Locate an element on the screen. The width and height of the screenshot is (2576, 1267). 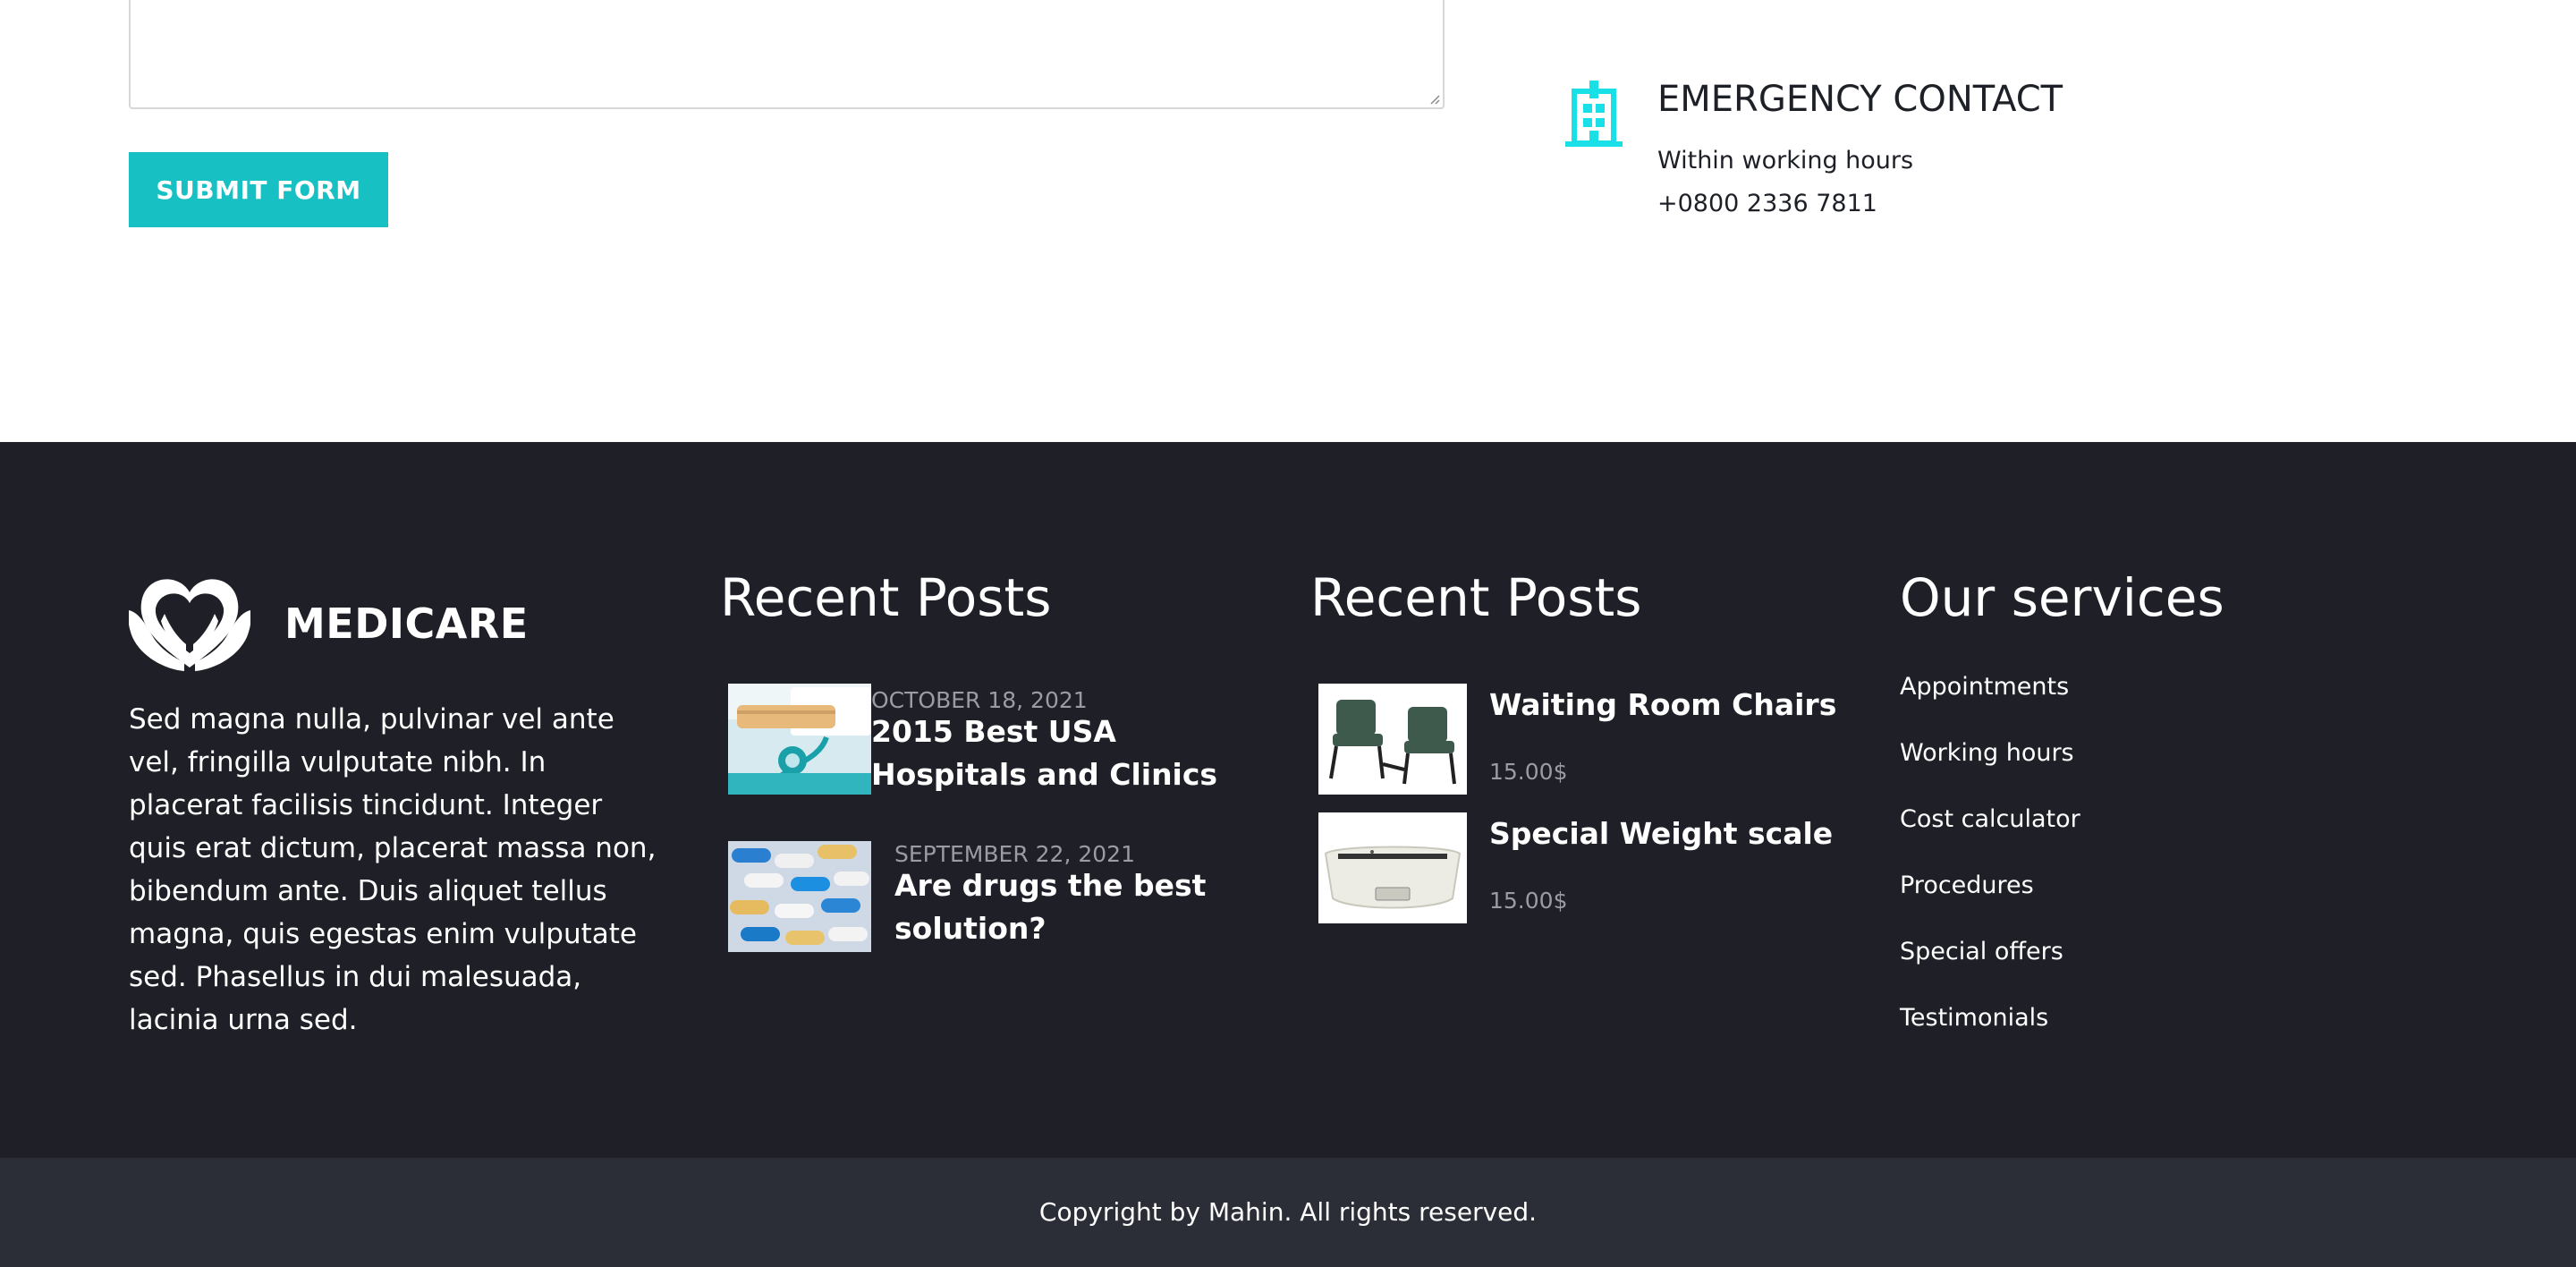
submit-form-button: SUBMIT FORM is located at coordinates (258, 190).